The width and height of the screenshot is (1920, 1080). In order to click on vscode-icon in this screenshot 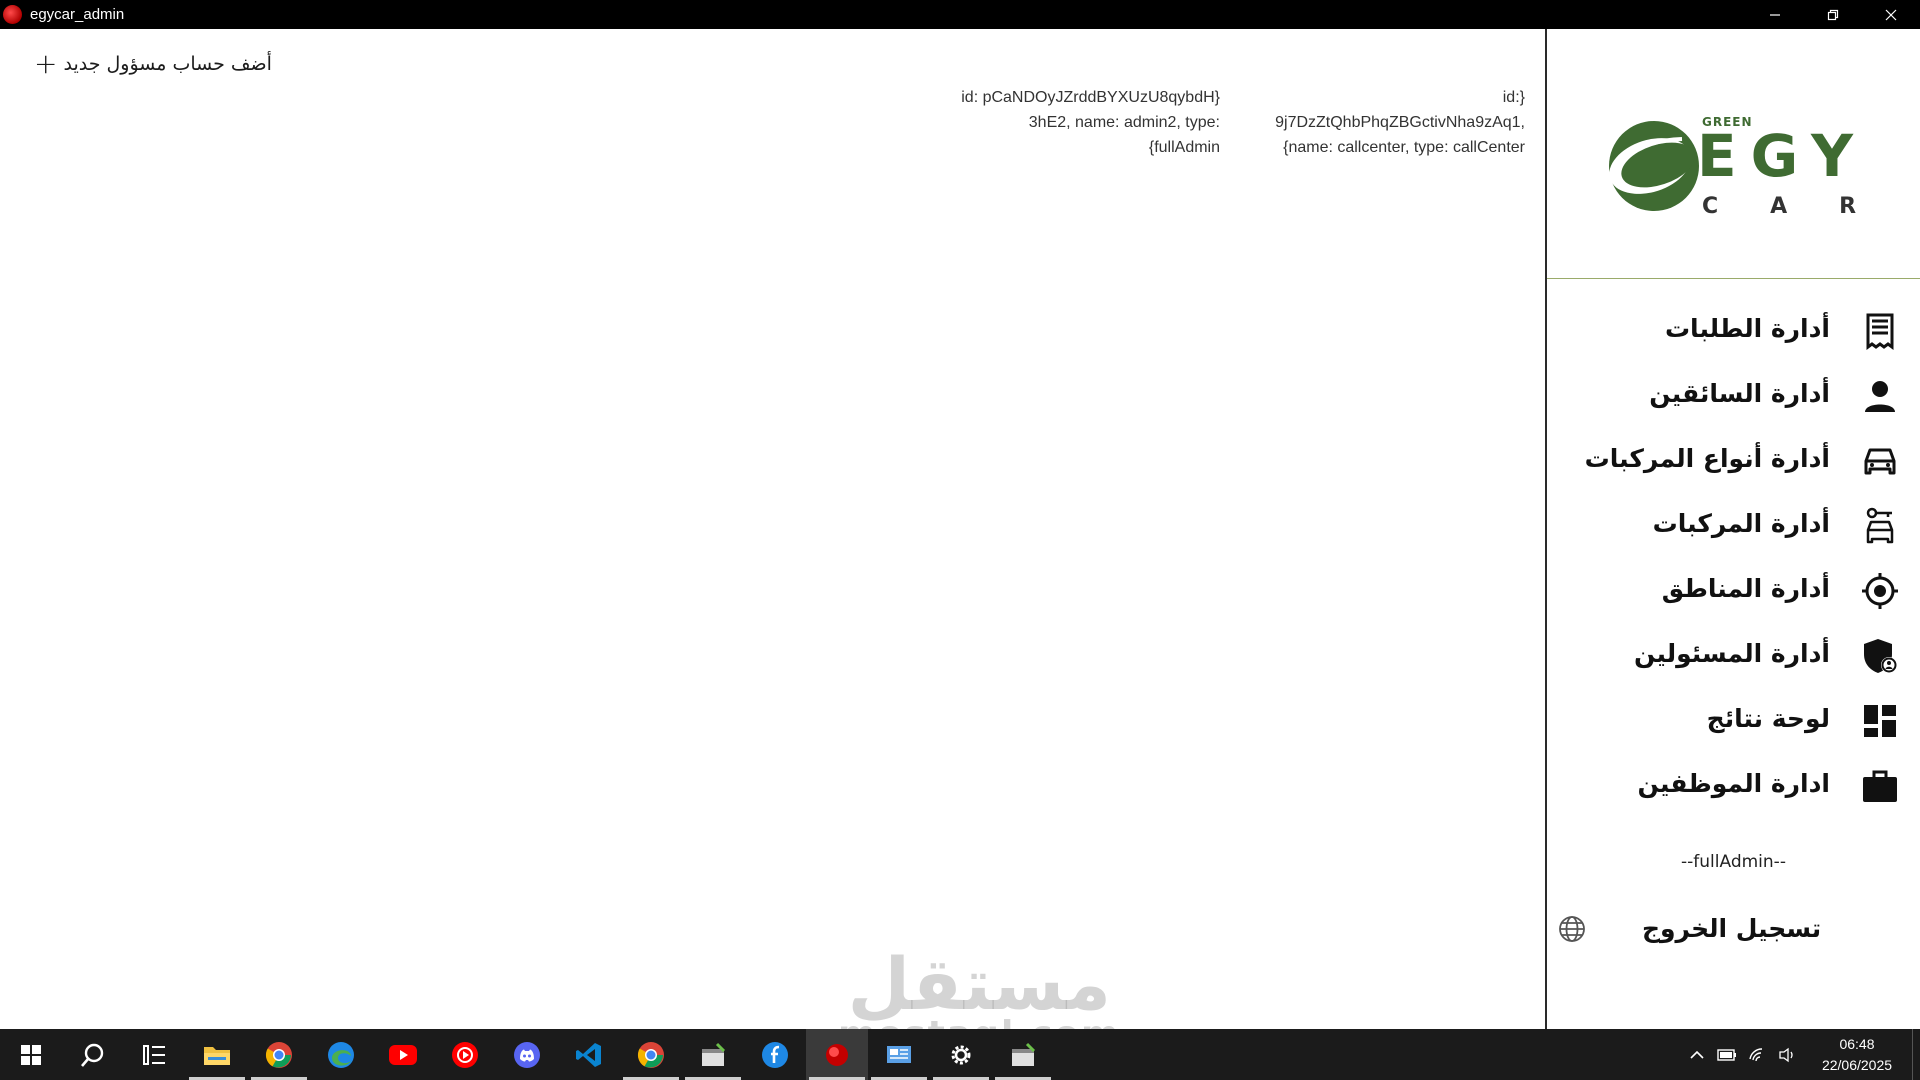, I will do `click(588, 1054)`.